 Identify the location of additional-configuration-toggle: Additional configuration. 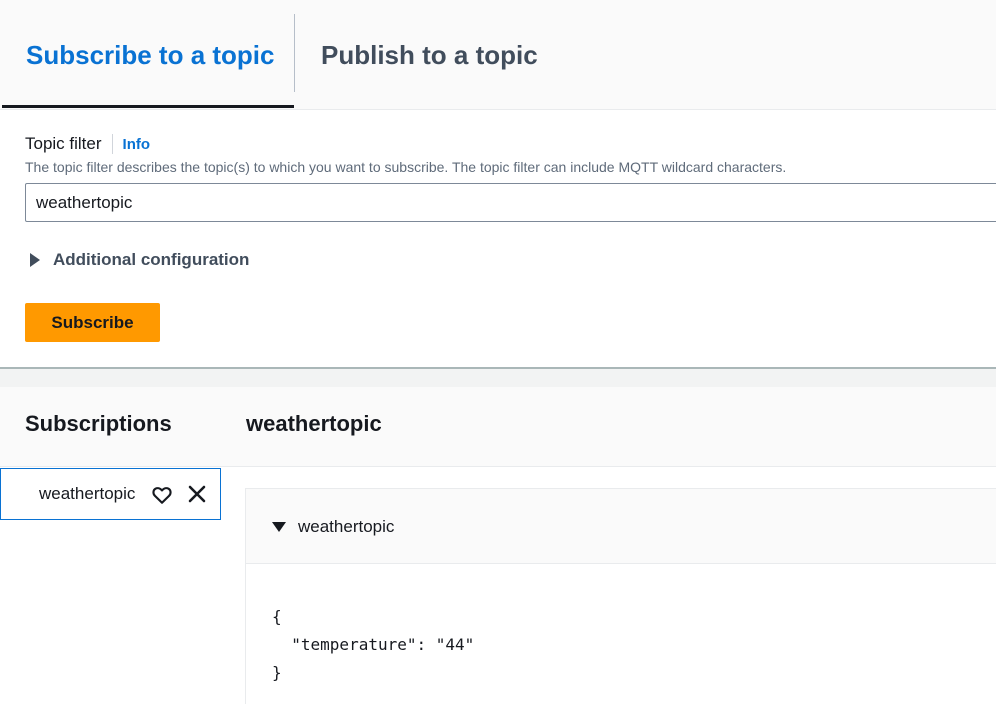
(139, 260).